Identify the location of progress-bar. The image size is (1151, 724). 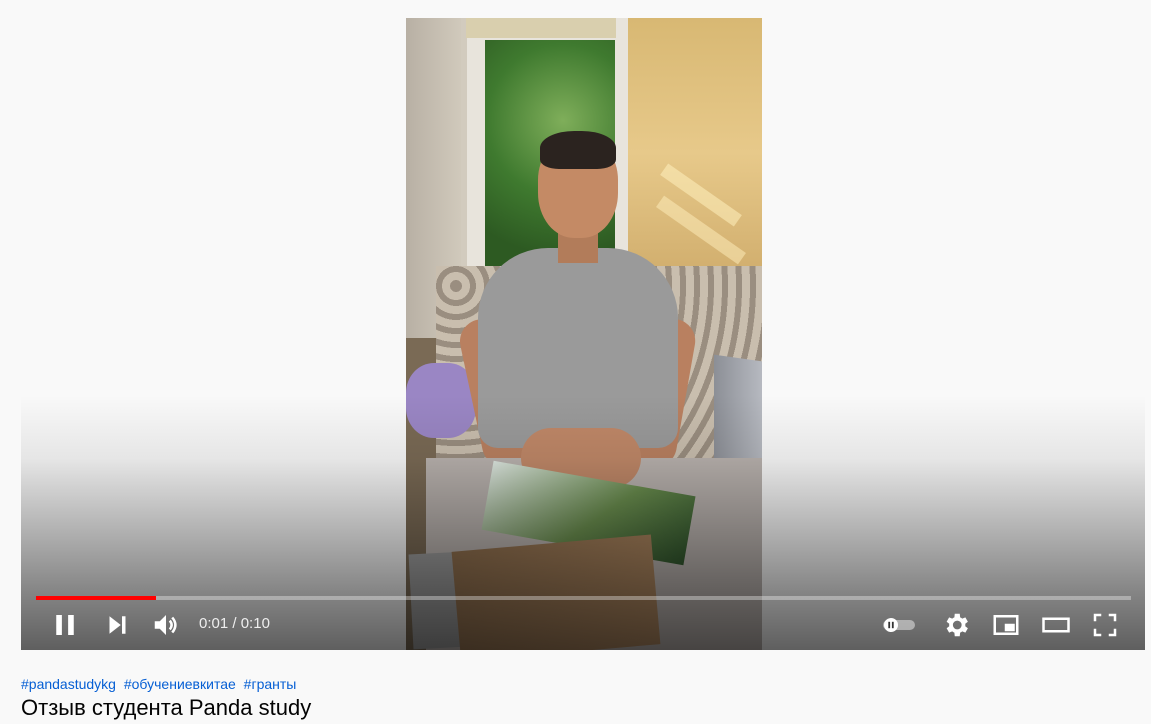
(583, 598).